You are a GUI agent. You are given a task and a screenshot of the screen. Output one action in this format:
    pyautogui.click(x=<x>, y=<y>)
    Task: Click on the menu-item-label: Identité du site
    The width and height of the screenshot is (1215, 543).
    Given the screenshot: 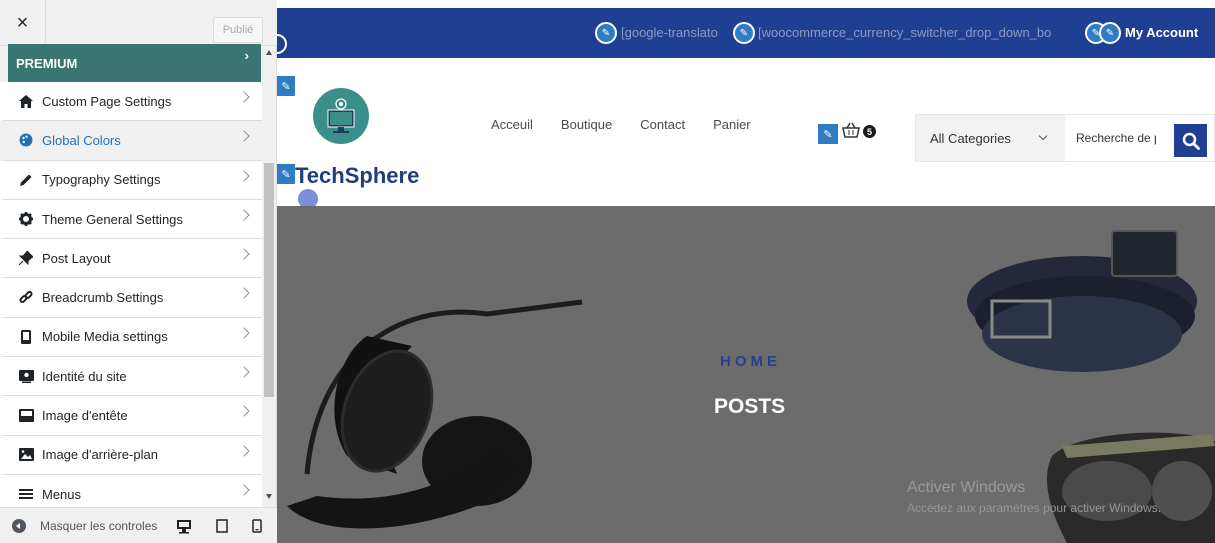 What is the action you would take?
    pyautogui.click(x=84, y=376)
    